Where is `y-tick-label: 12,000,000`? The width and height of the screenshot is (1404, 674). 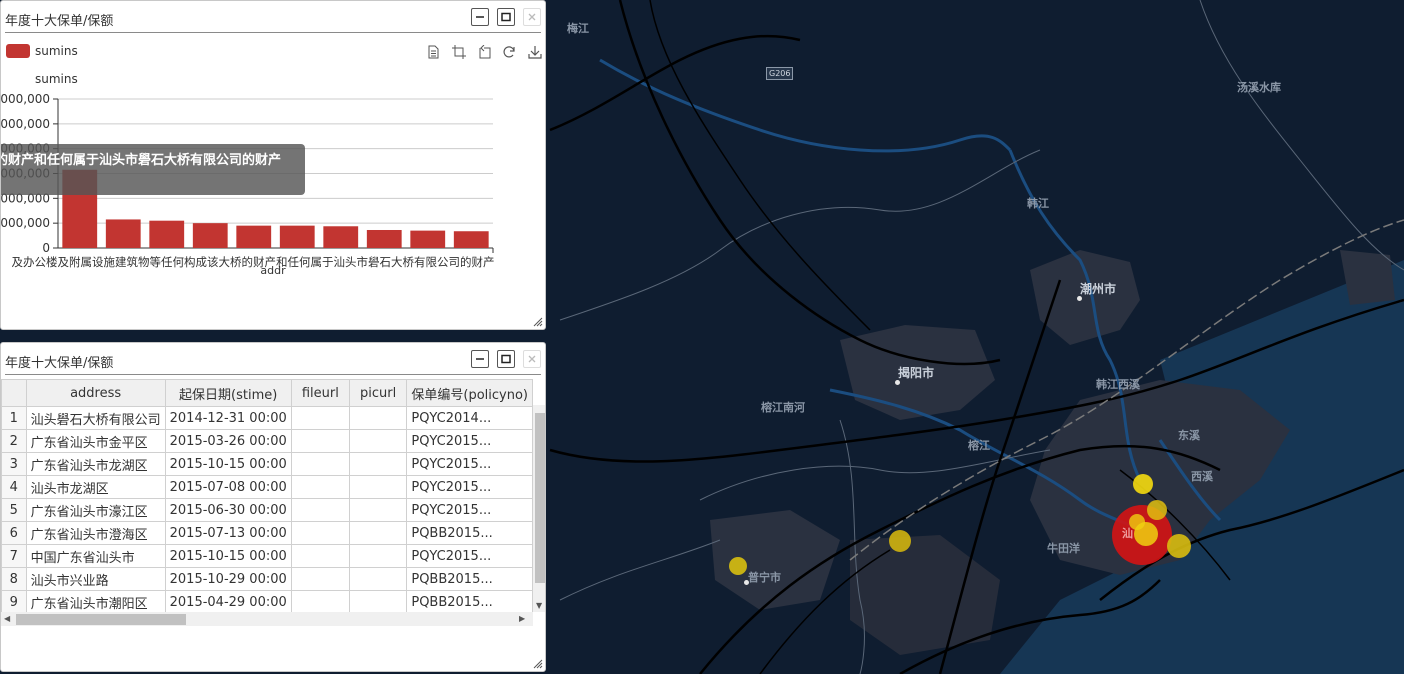
y-tick-label: 12,000,000 is located at coordinates (25, 99).